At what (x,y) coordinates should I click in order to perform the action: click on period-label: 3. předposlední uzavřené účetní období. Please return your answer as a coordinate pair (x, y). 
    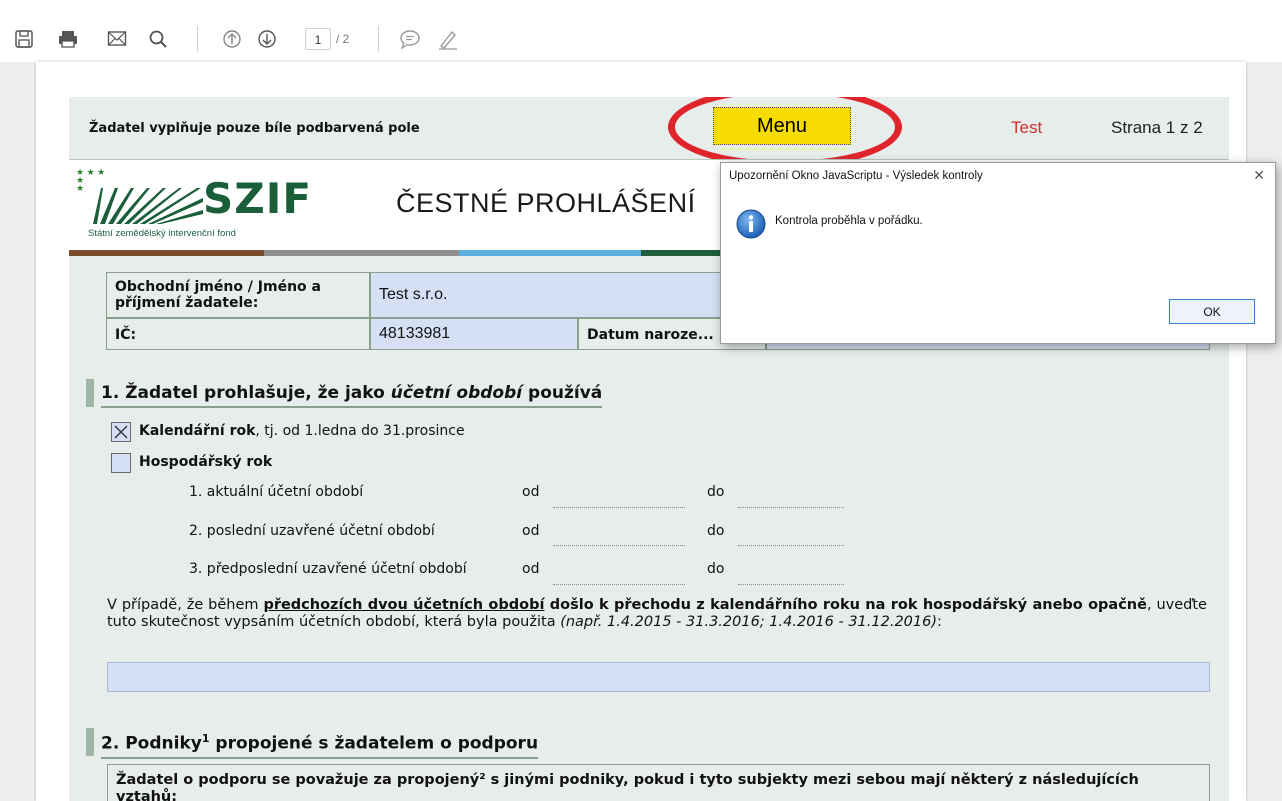
    Looking at the image, I should click on (328, 569).